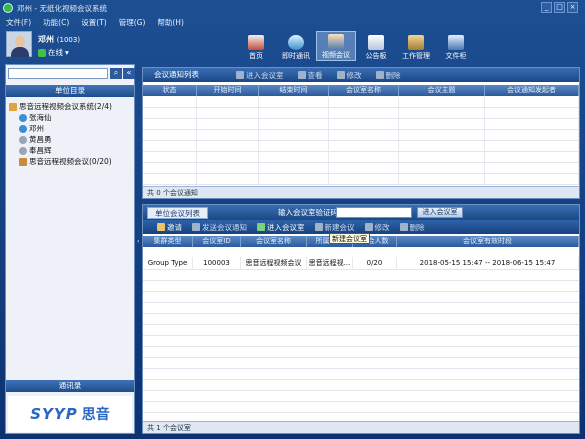  What do you see at coordinates (349, 238) in the screenshot?
I see `tooltip: 新建会议室` at bounding box center [349, 238].